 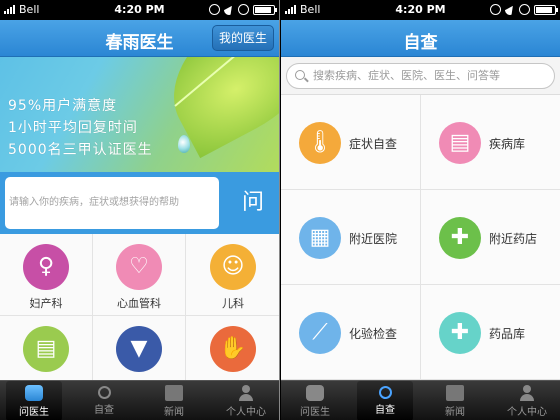 What do you see at coordinates (406, 75) in the screenshot?
I see `search-placeholder: 搜索疾病、症状、医院、医生、问答等` at bounding box center [406, 75].